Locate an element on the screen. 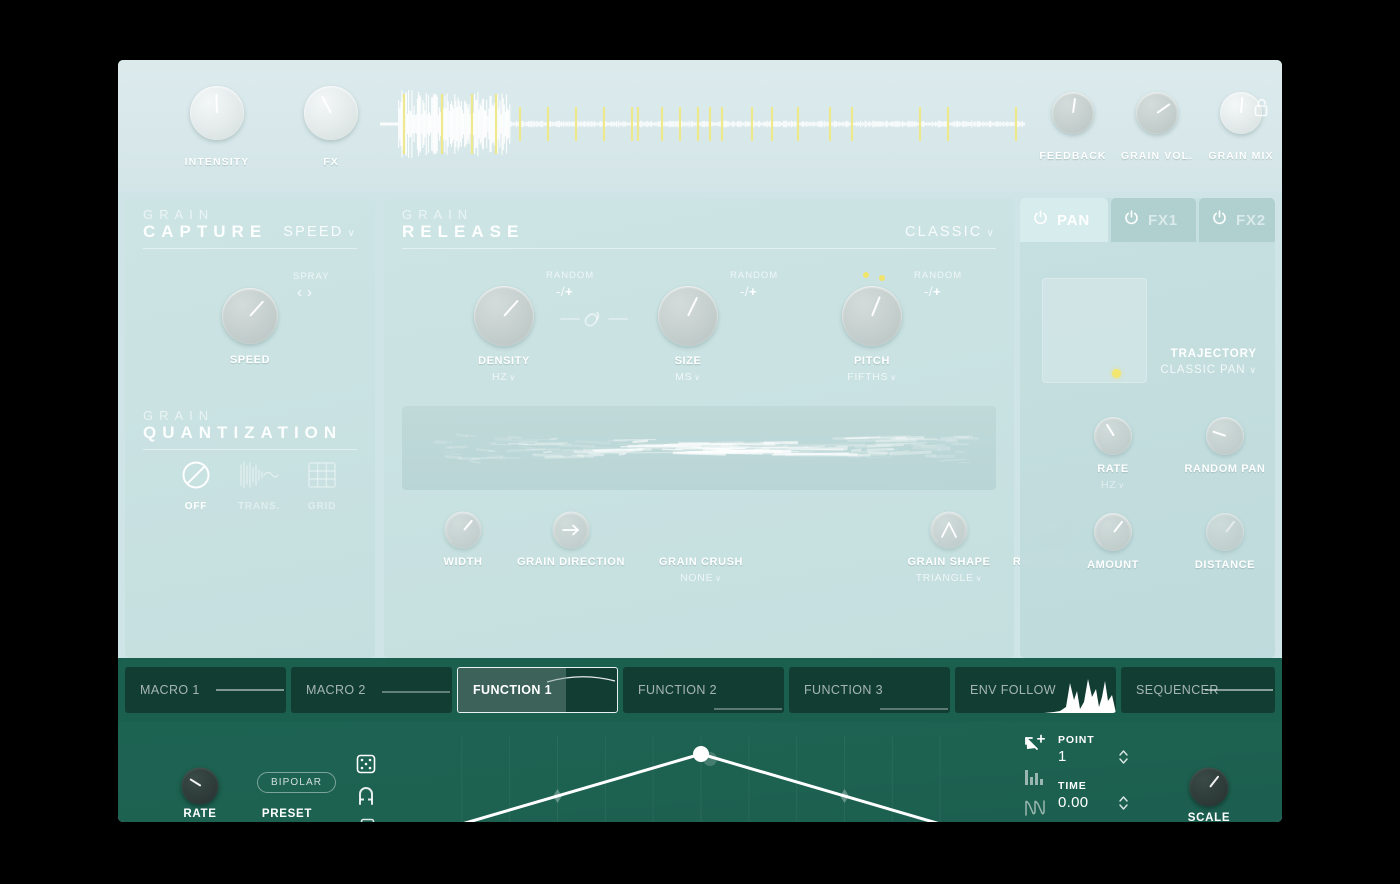 The image size is (1400, 884). quantization-option-off: OFF is located at coordinates (196, 486).